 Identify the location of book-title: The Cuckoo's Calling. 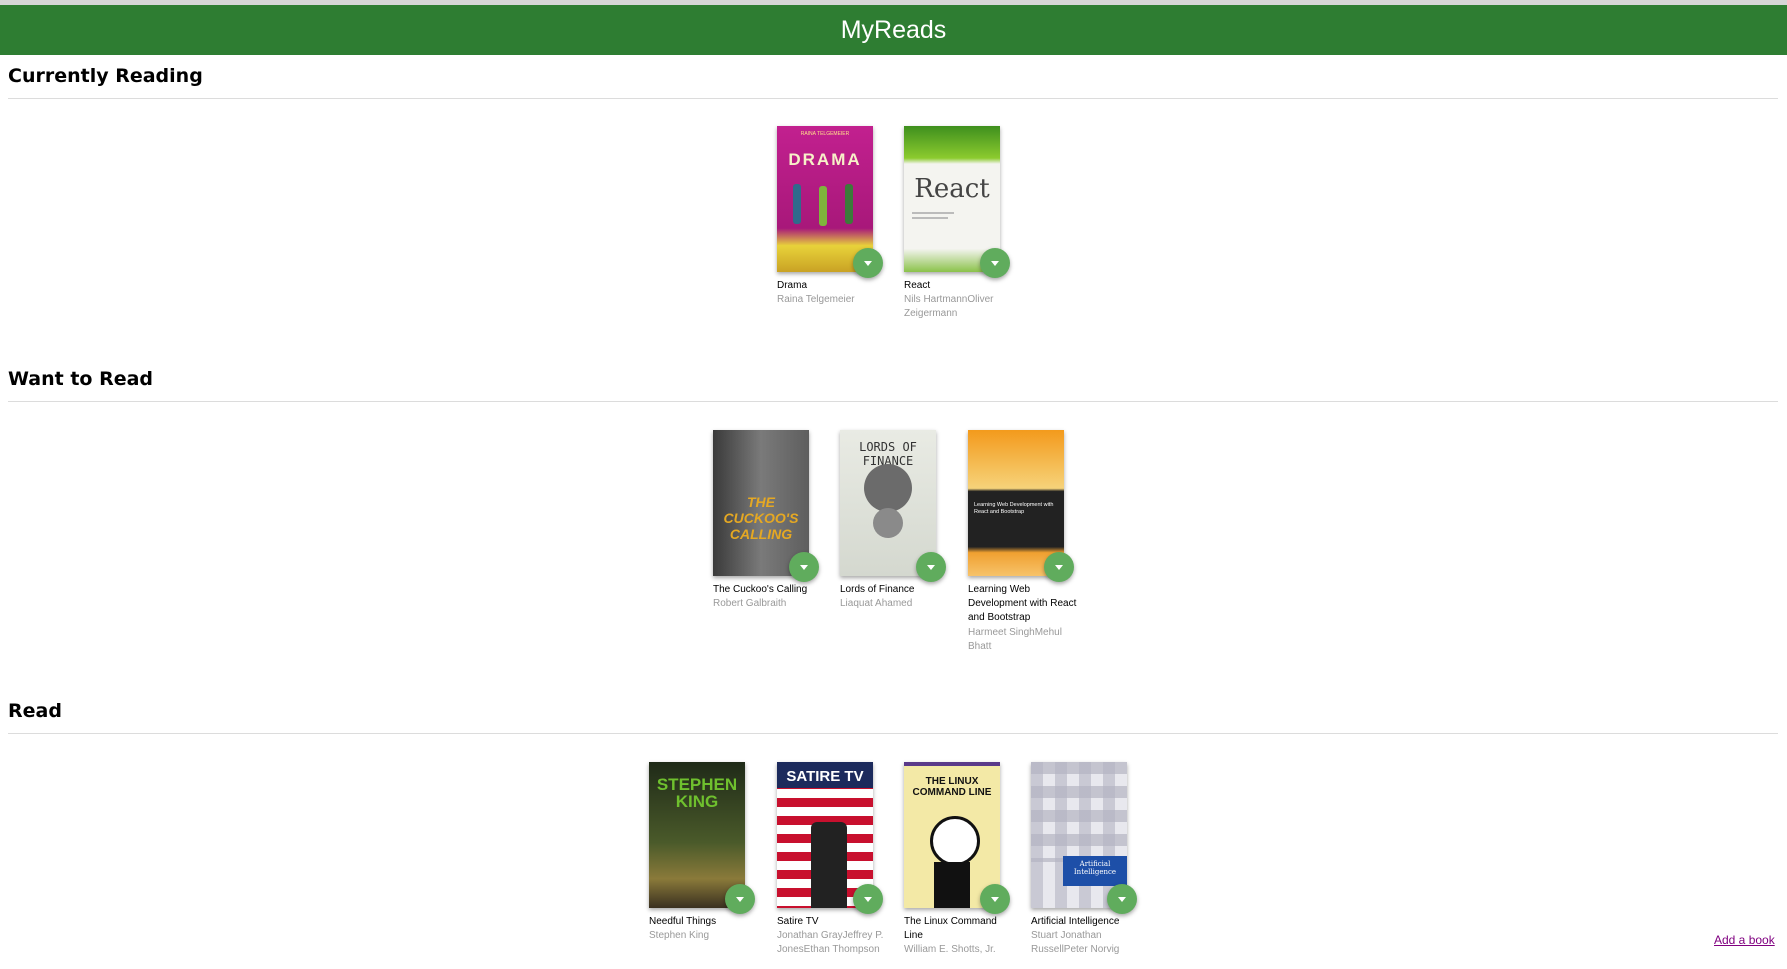
(760, 589).